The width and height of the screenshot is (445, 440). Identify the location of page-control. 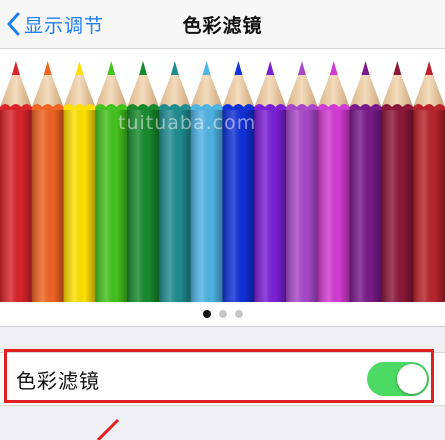
(222, 314).